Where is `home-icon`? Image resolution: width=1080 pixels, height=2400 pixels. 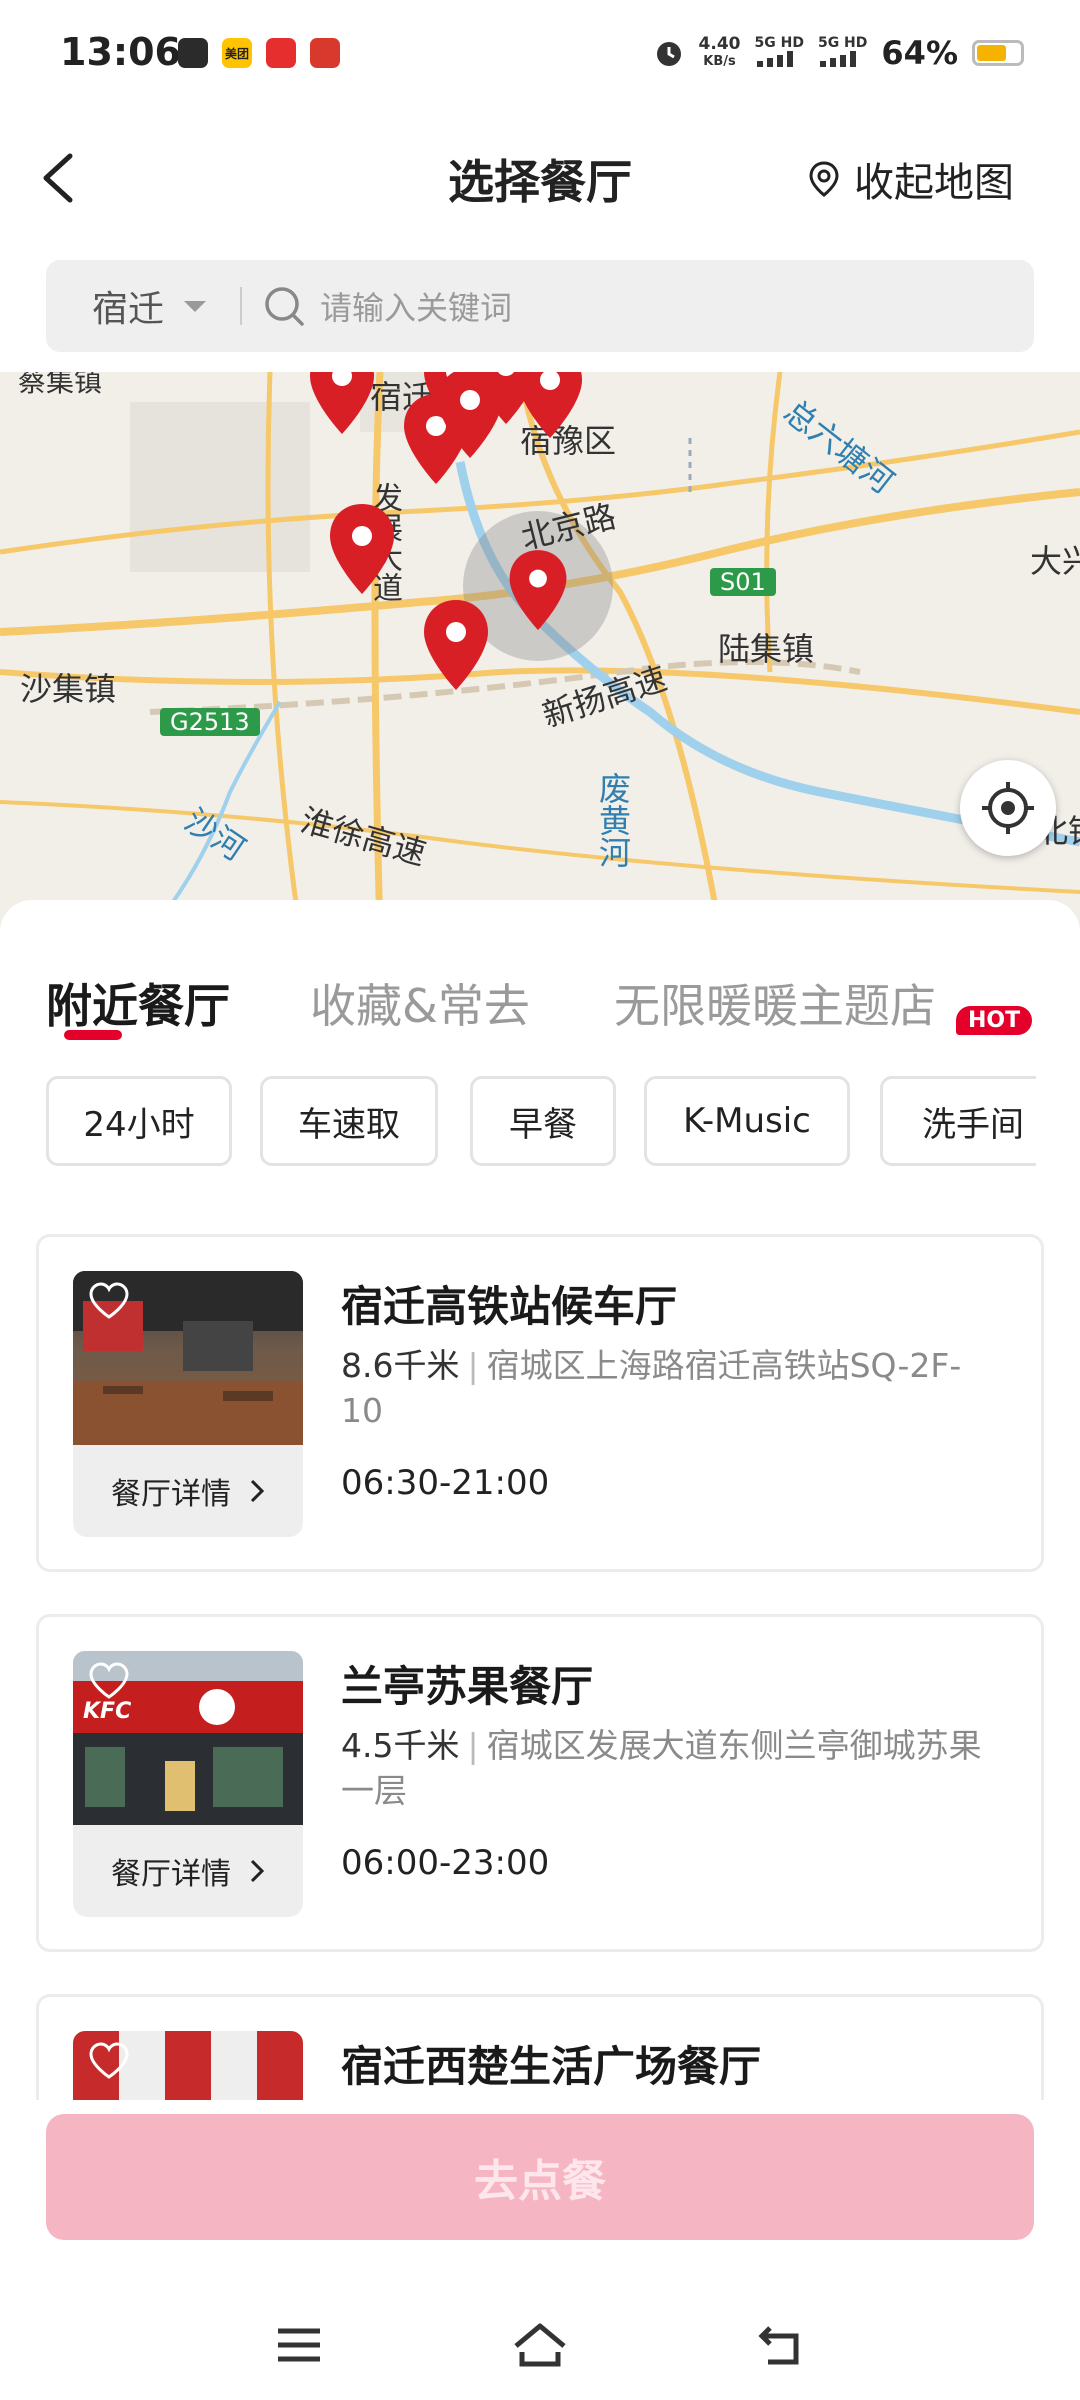 home-icon is located at coordinates (540, 2345).